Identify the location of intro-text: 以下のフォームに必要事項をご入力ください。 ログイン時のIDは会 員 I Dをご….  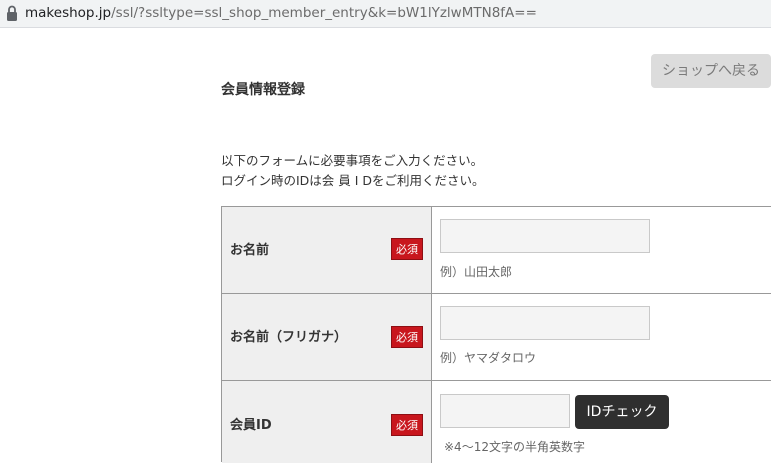
(353, 171).